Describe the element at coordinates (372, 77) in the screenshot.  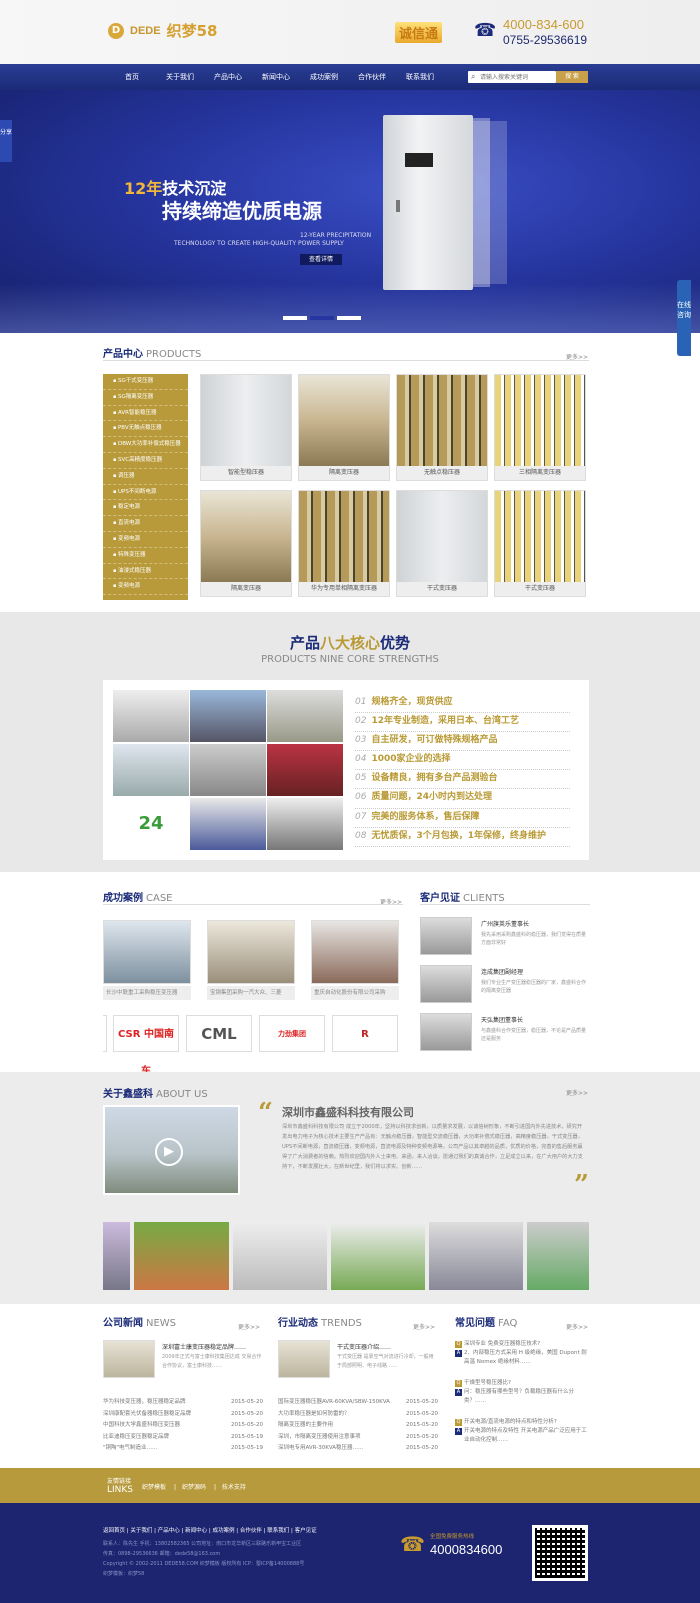
I see `nav-item: 合作伙伴` at that location.